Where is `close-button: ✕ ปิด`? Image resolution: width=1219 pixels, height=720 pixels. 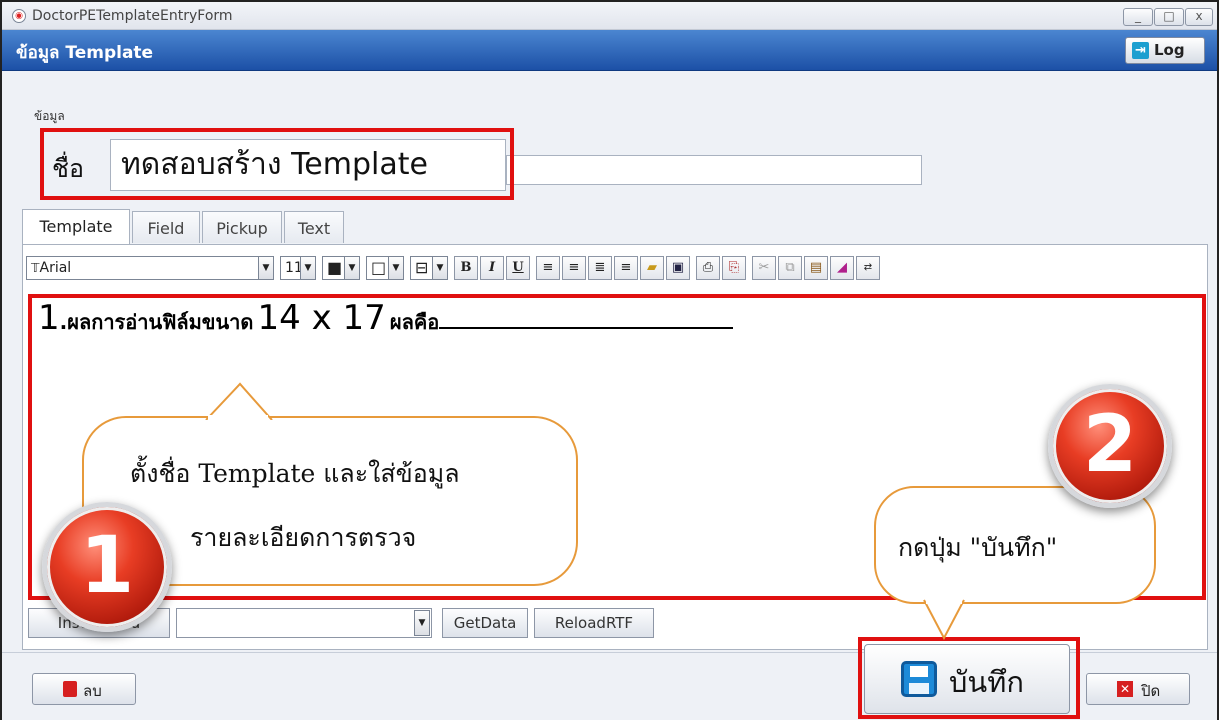
close-button: ✕ ปิด is located at coordinates (1138, 689).